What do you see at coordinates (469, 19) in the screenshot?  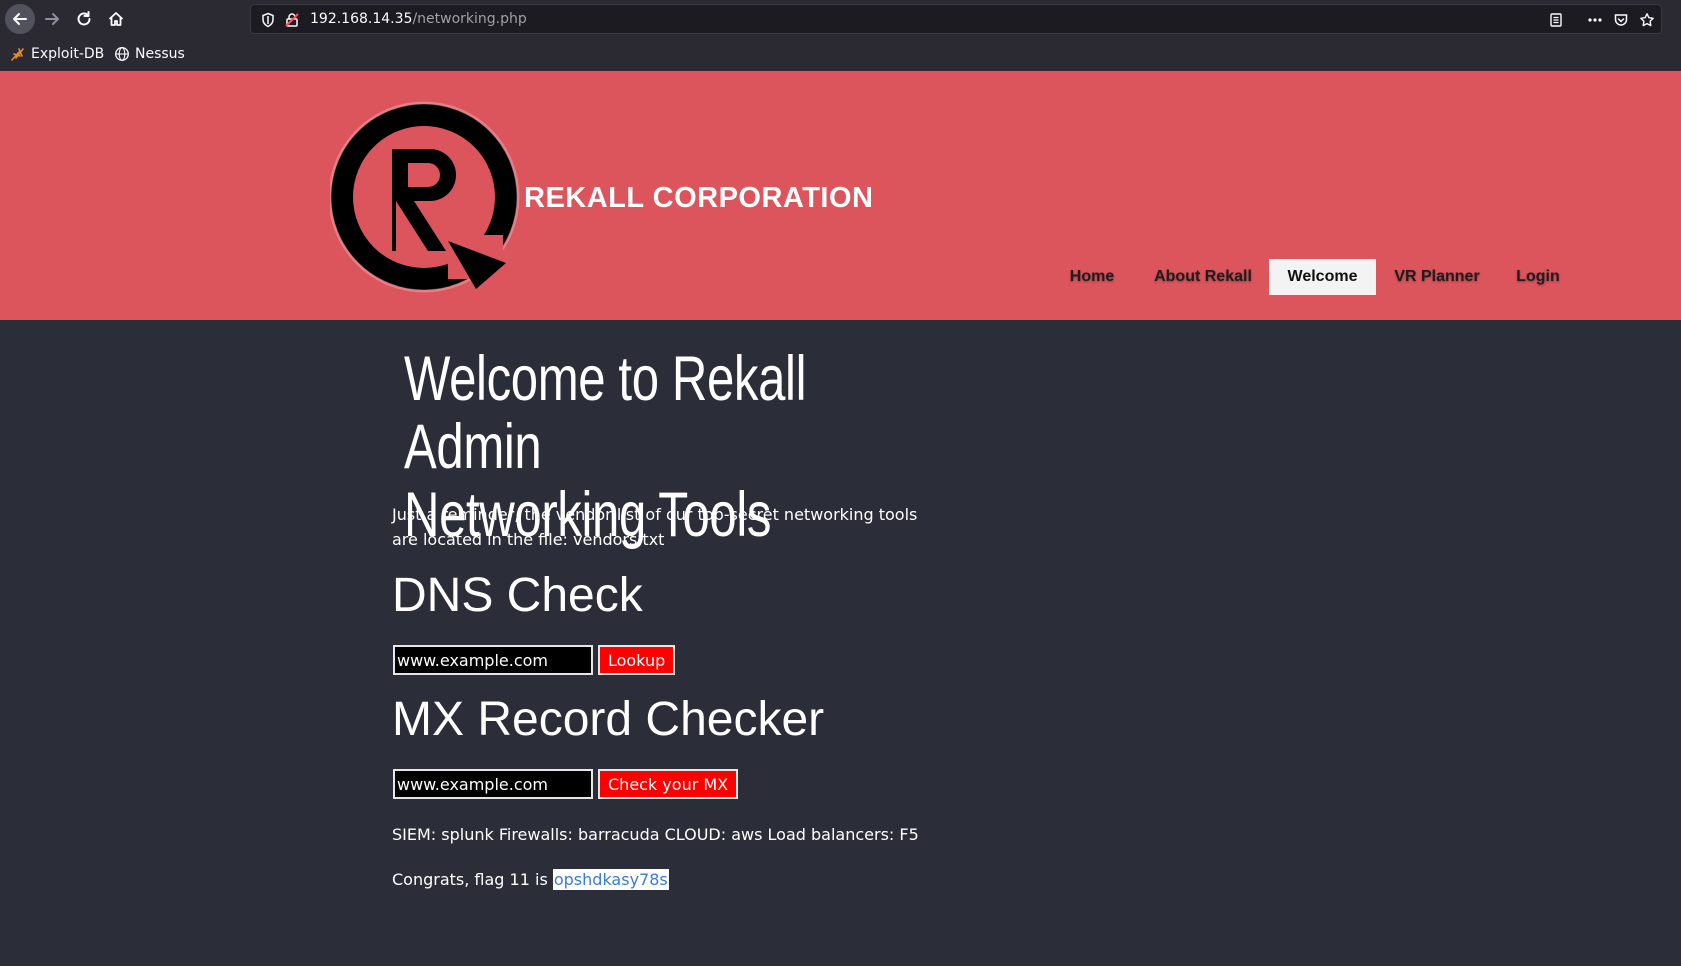 I see `url-path: /networking.php` at bounding box center [469, 19].